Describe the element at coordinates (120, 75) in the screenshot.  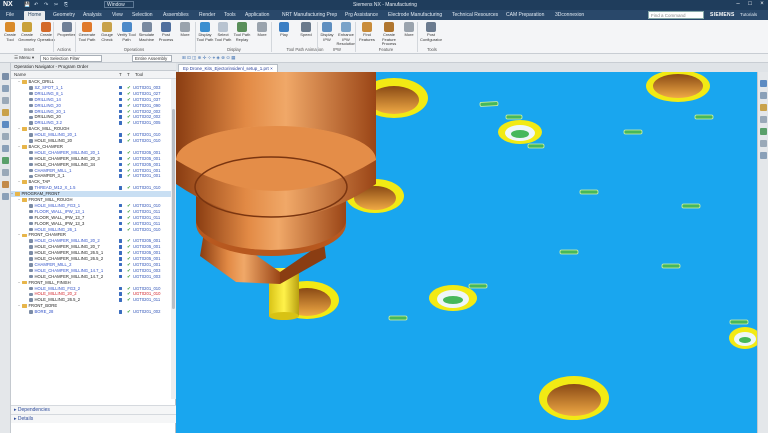
I see `column-path: T` at that location.